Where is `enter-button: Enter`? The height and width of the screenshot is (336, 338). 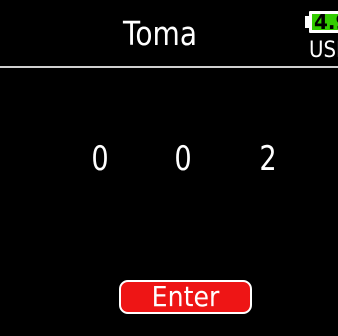
enter-button: Enter is located at coordinates (185, 297).